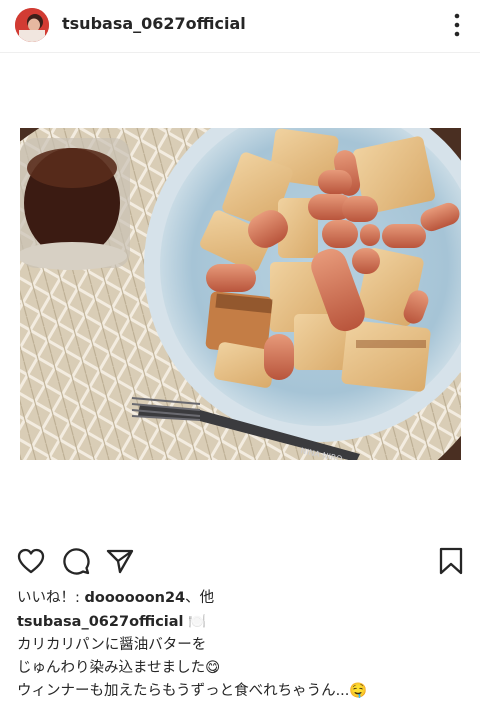 The image size is (480, 703). What do you see at coordinates (199, 598) in the screenshot?
I see `likes-suffix: 、他` at bounding box center [199, 598].